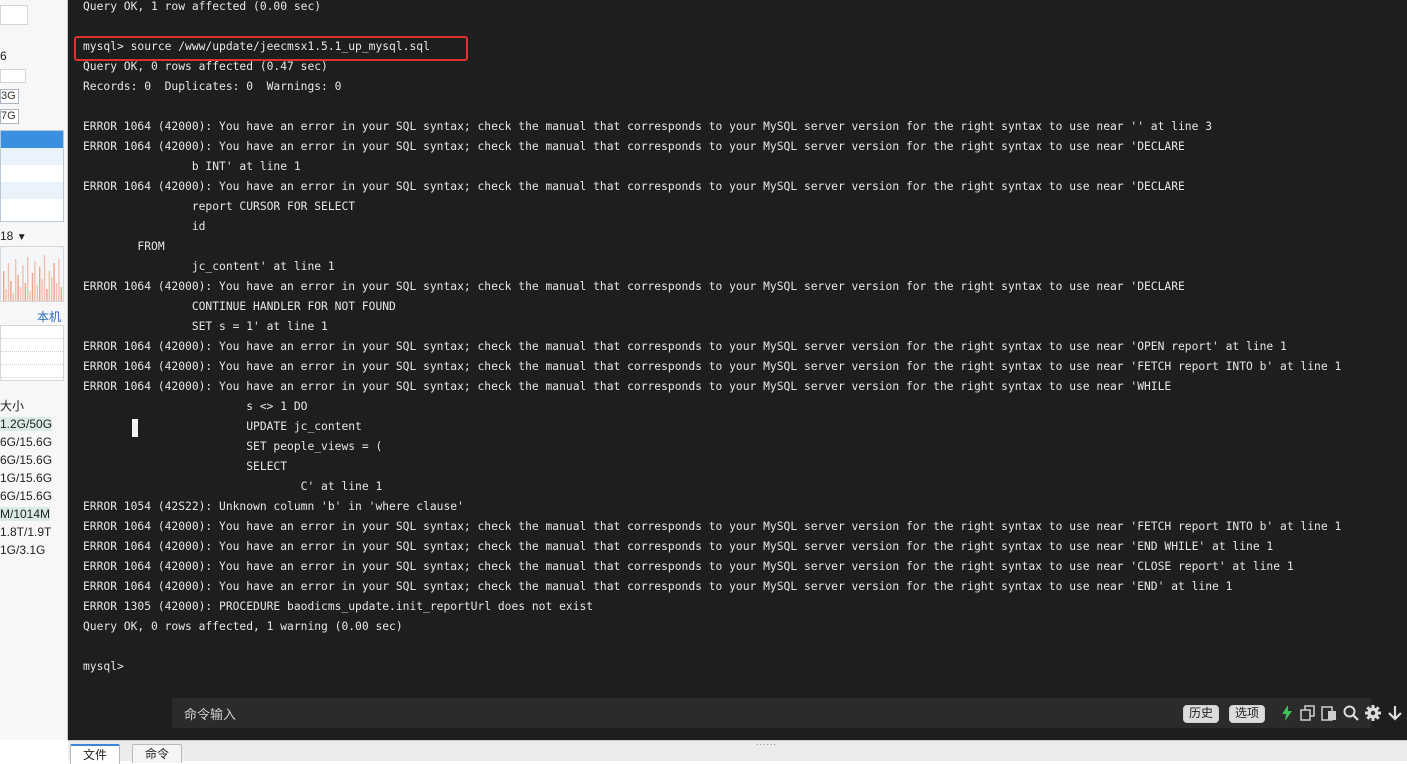 This screenshot has width=1407, height=764. What do you see at coordinates (22, 237) in the screenshot?
I see `caret-down-icon: ▼` at bounding box center [22, 237].